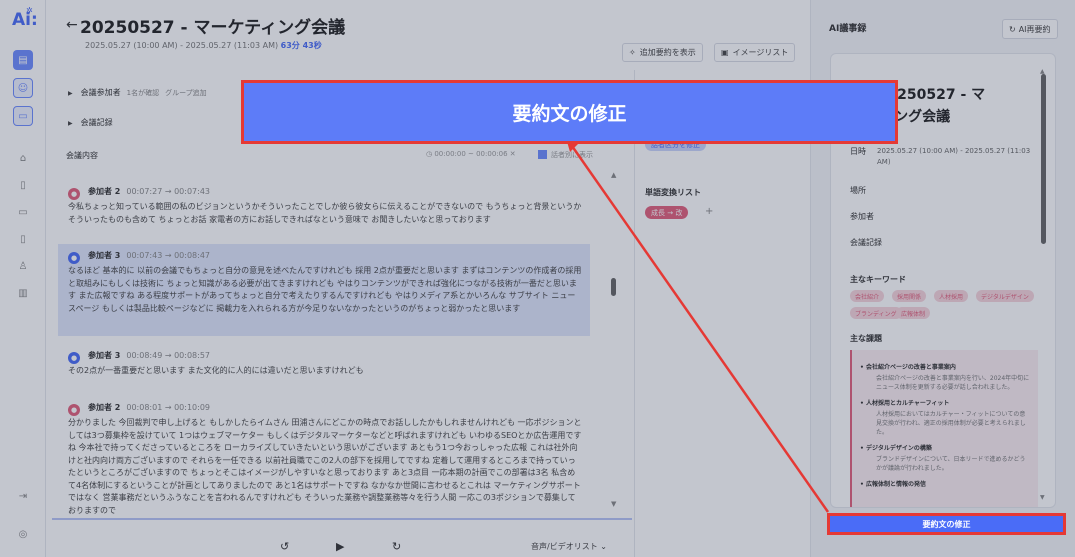  I want to click on rewind-icon: ↺, so click(284, 546).